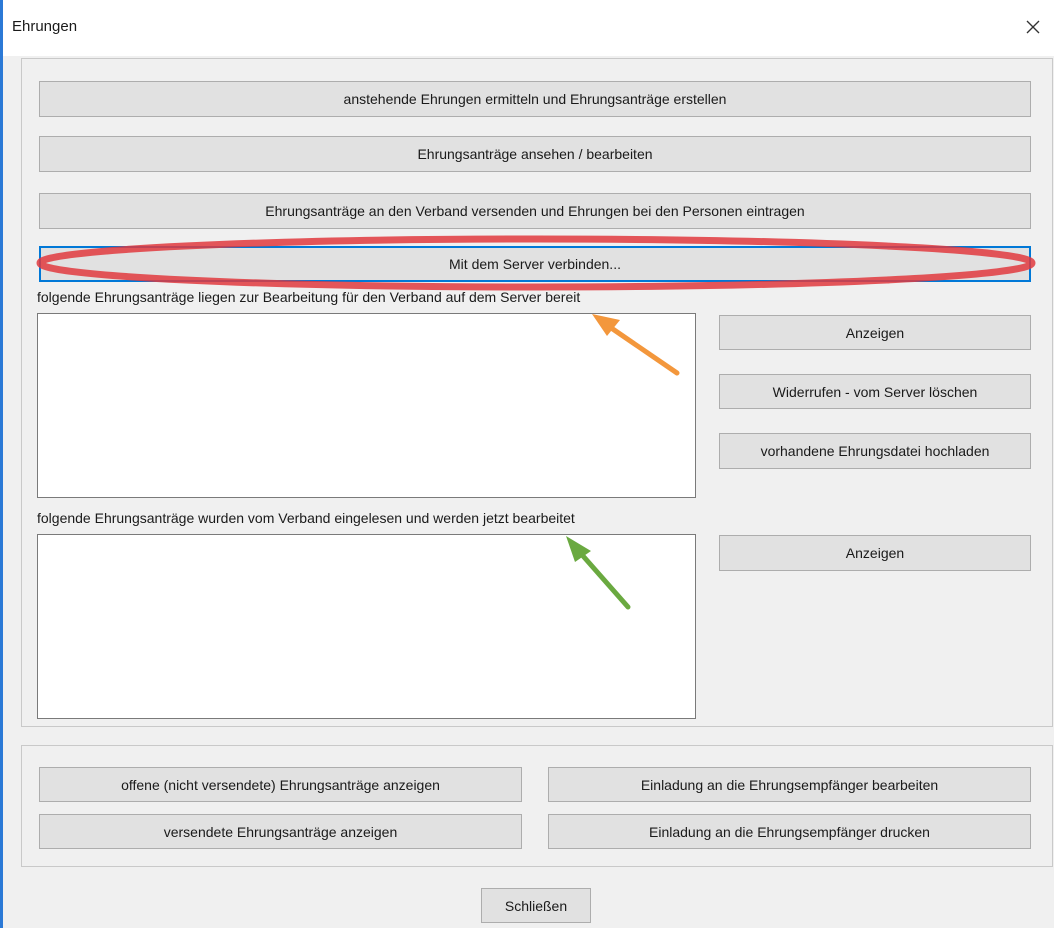 Image resolution: width=1054 pixels, height=928 pixels. I want to click on upload-file-button: vorhandene Ehrungsdatei hochladen, so click(875, 451).